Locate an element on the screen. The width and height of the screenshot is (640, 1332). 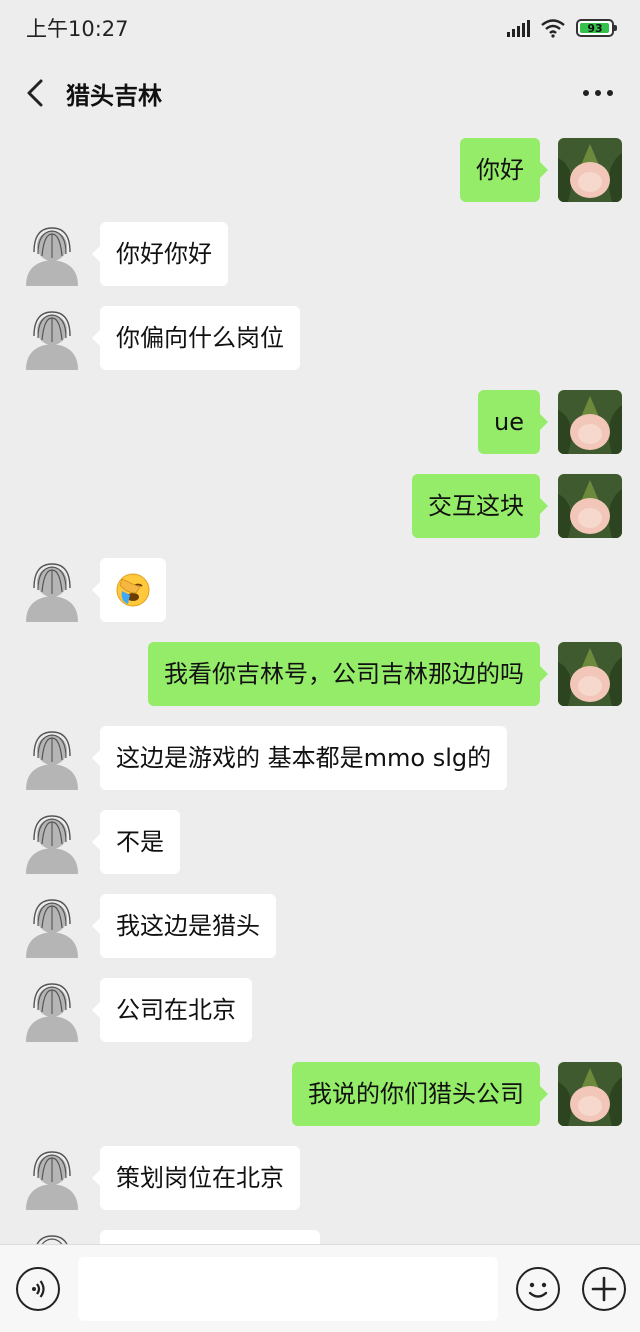
message-row: 不是 is located at coordinates (320, 843).